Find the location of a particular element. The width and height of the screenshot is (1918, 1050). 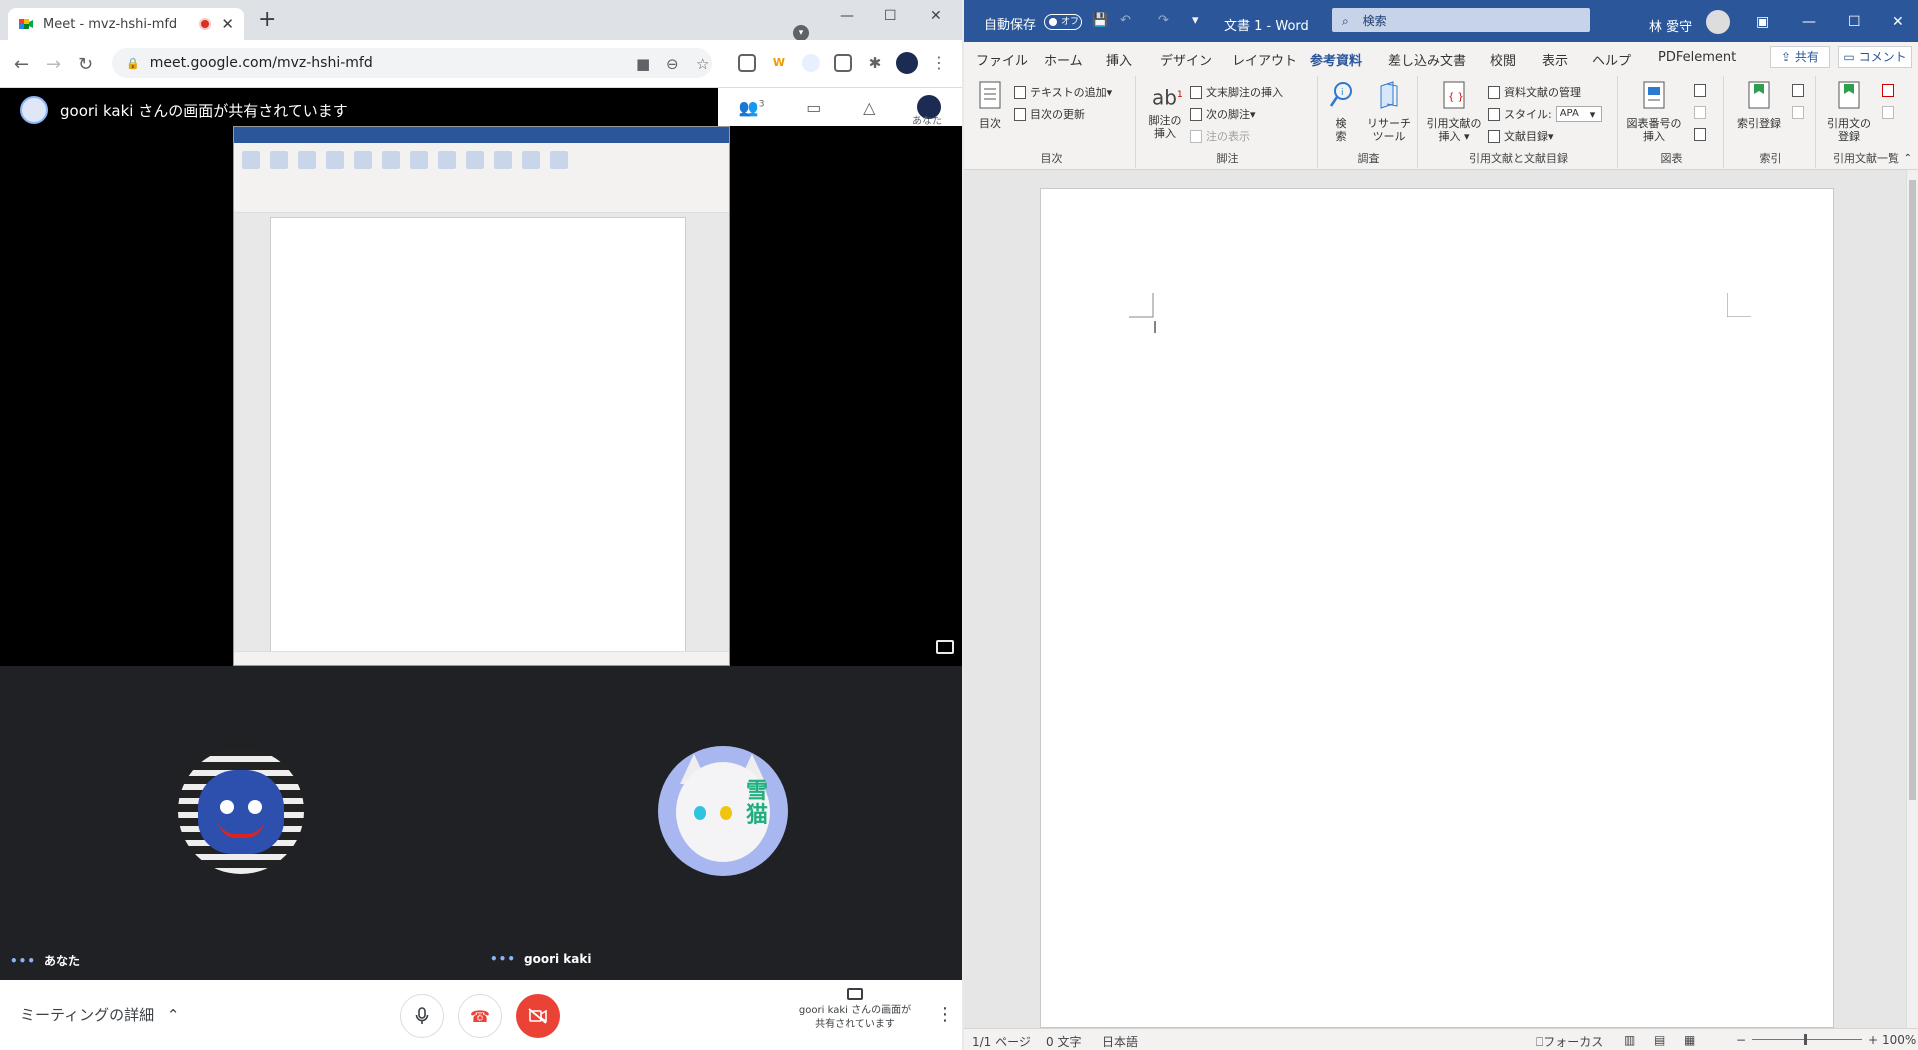

cross-reference-button is located at coordinates (1702, 134).